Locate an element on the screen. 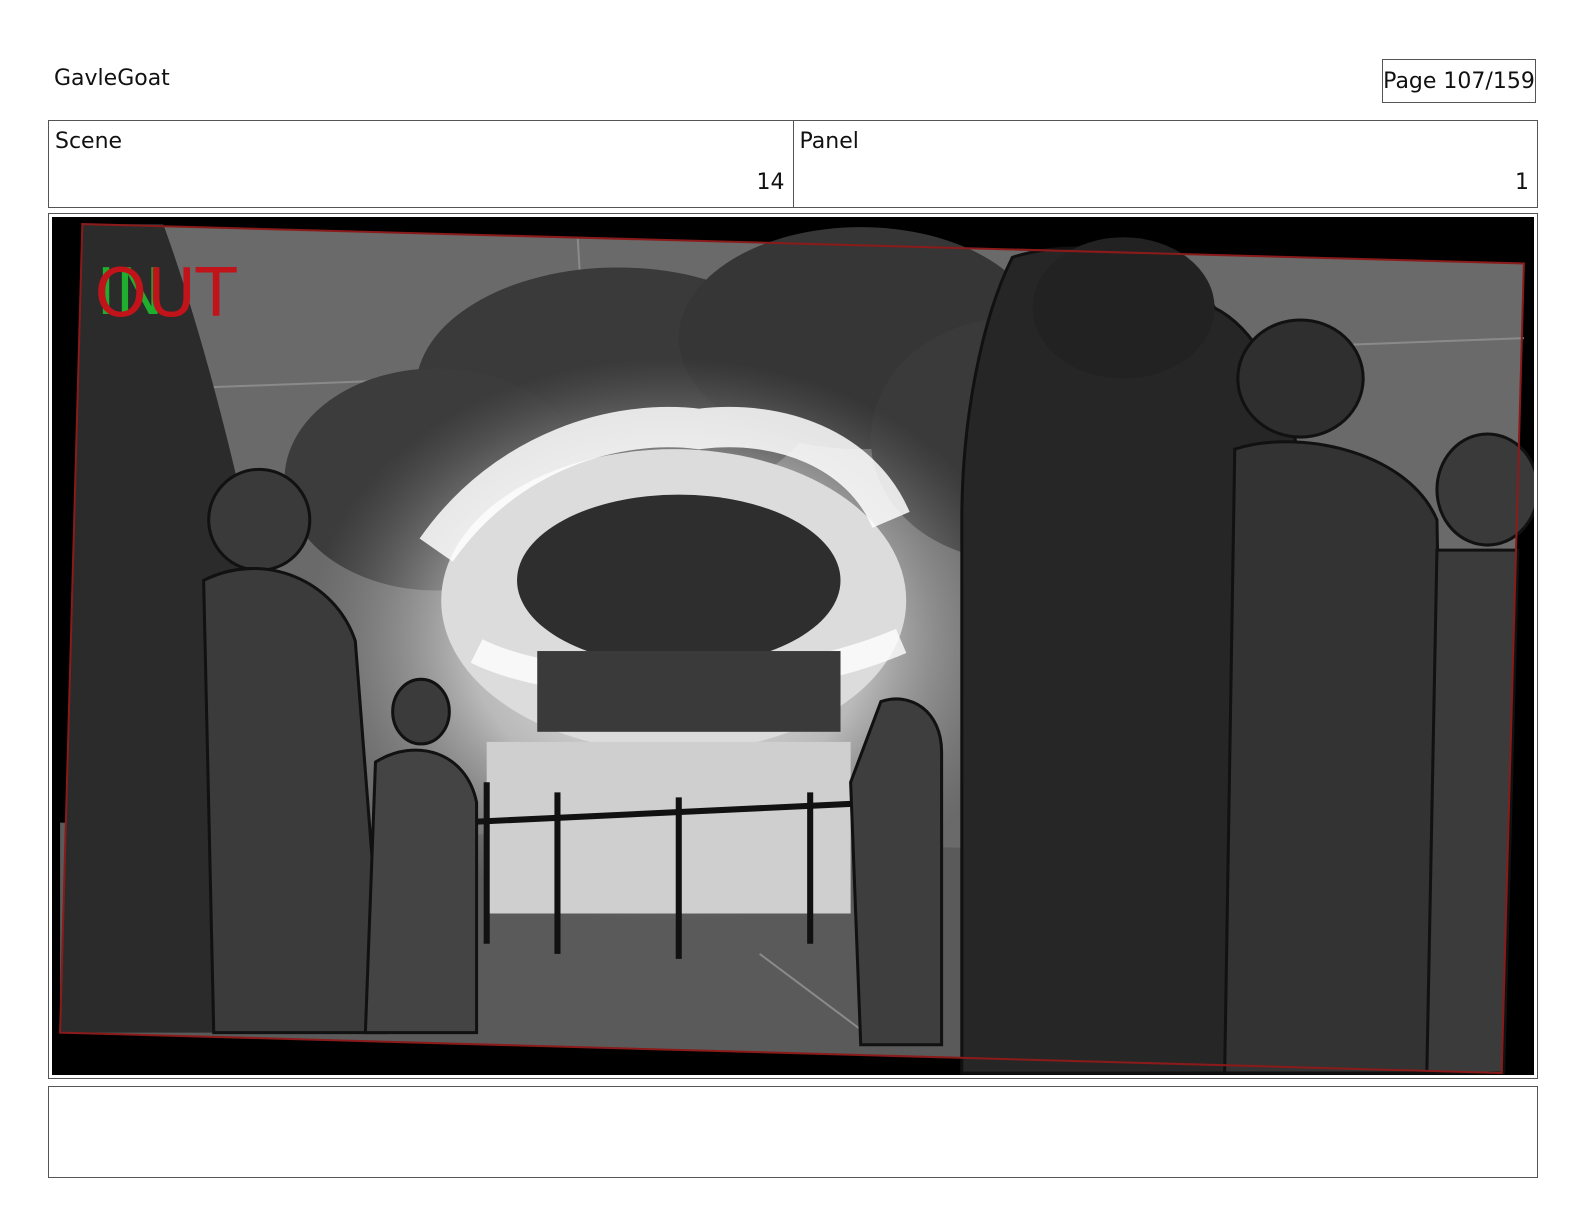 The image size is (1584, 1224). scene-label: Scene is located at coordinates (89, 141).